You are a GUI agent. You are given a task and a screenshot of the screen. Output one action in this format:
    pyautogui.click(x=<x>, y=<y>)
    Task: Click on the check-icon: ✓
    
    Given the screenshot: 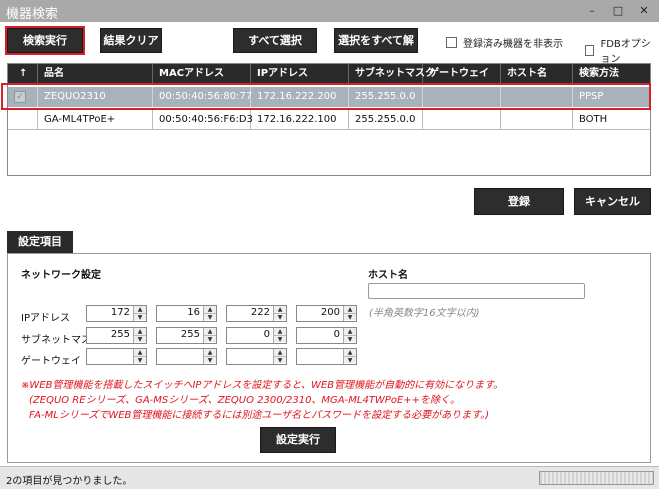 What is the action you would take?
    pyautogui.click(x=20, y=97)
    